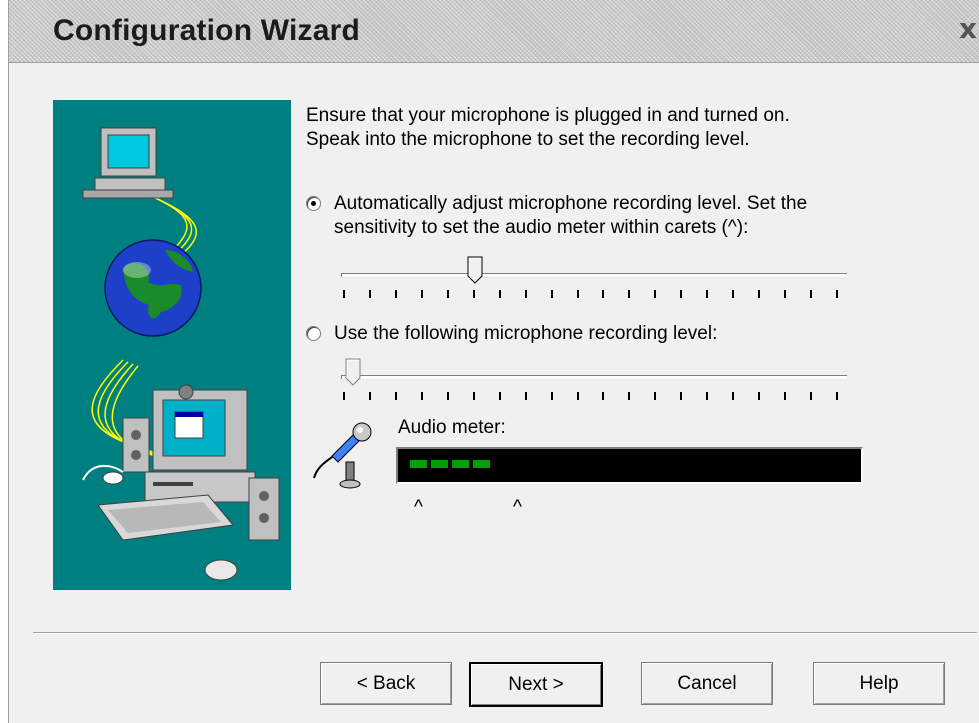 The image size is (979, 723). Describe the element at coordinates (593, 397) in the screenshot. I see `manual-level-slider-ticks` at that location.